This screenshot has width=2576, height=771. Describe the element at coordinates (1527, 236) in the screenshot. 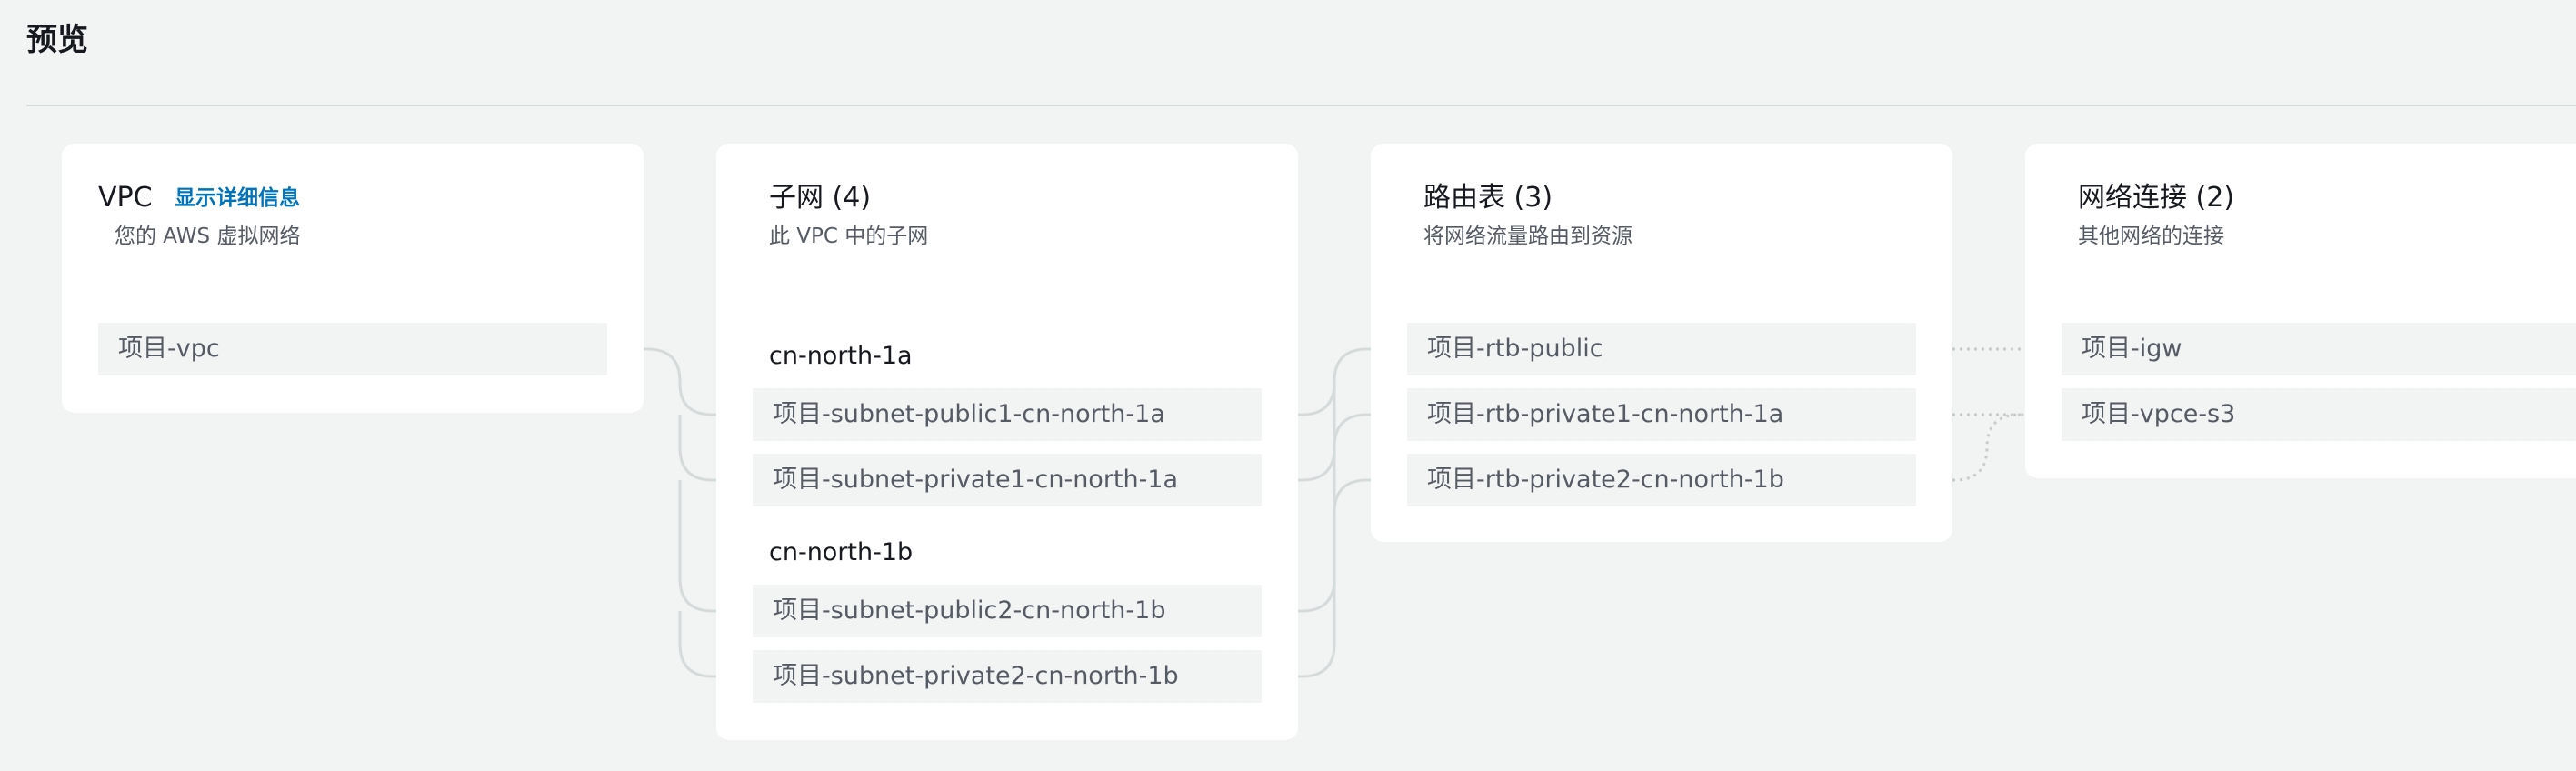

I see `route-tables-card-description: 将网络流量路由到资源` at that location.